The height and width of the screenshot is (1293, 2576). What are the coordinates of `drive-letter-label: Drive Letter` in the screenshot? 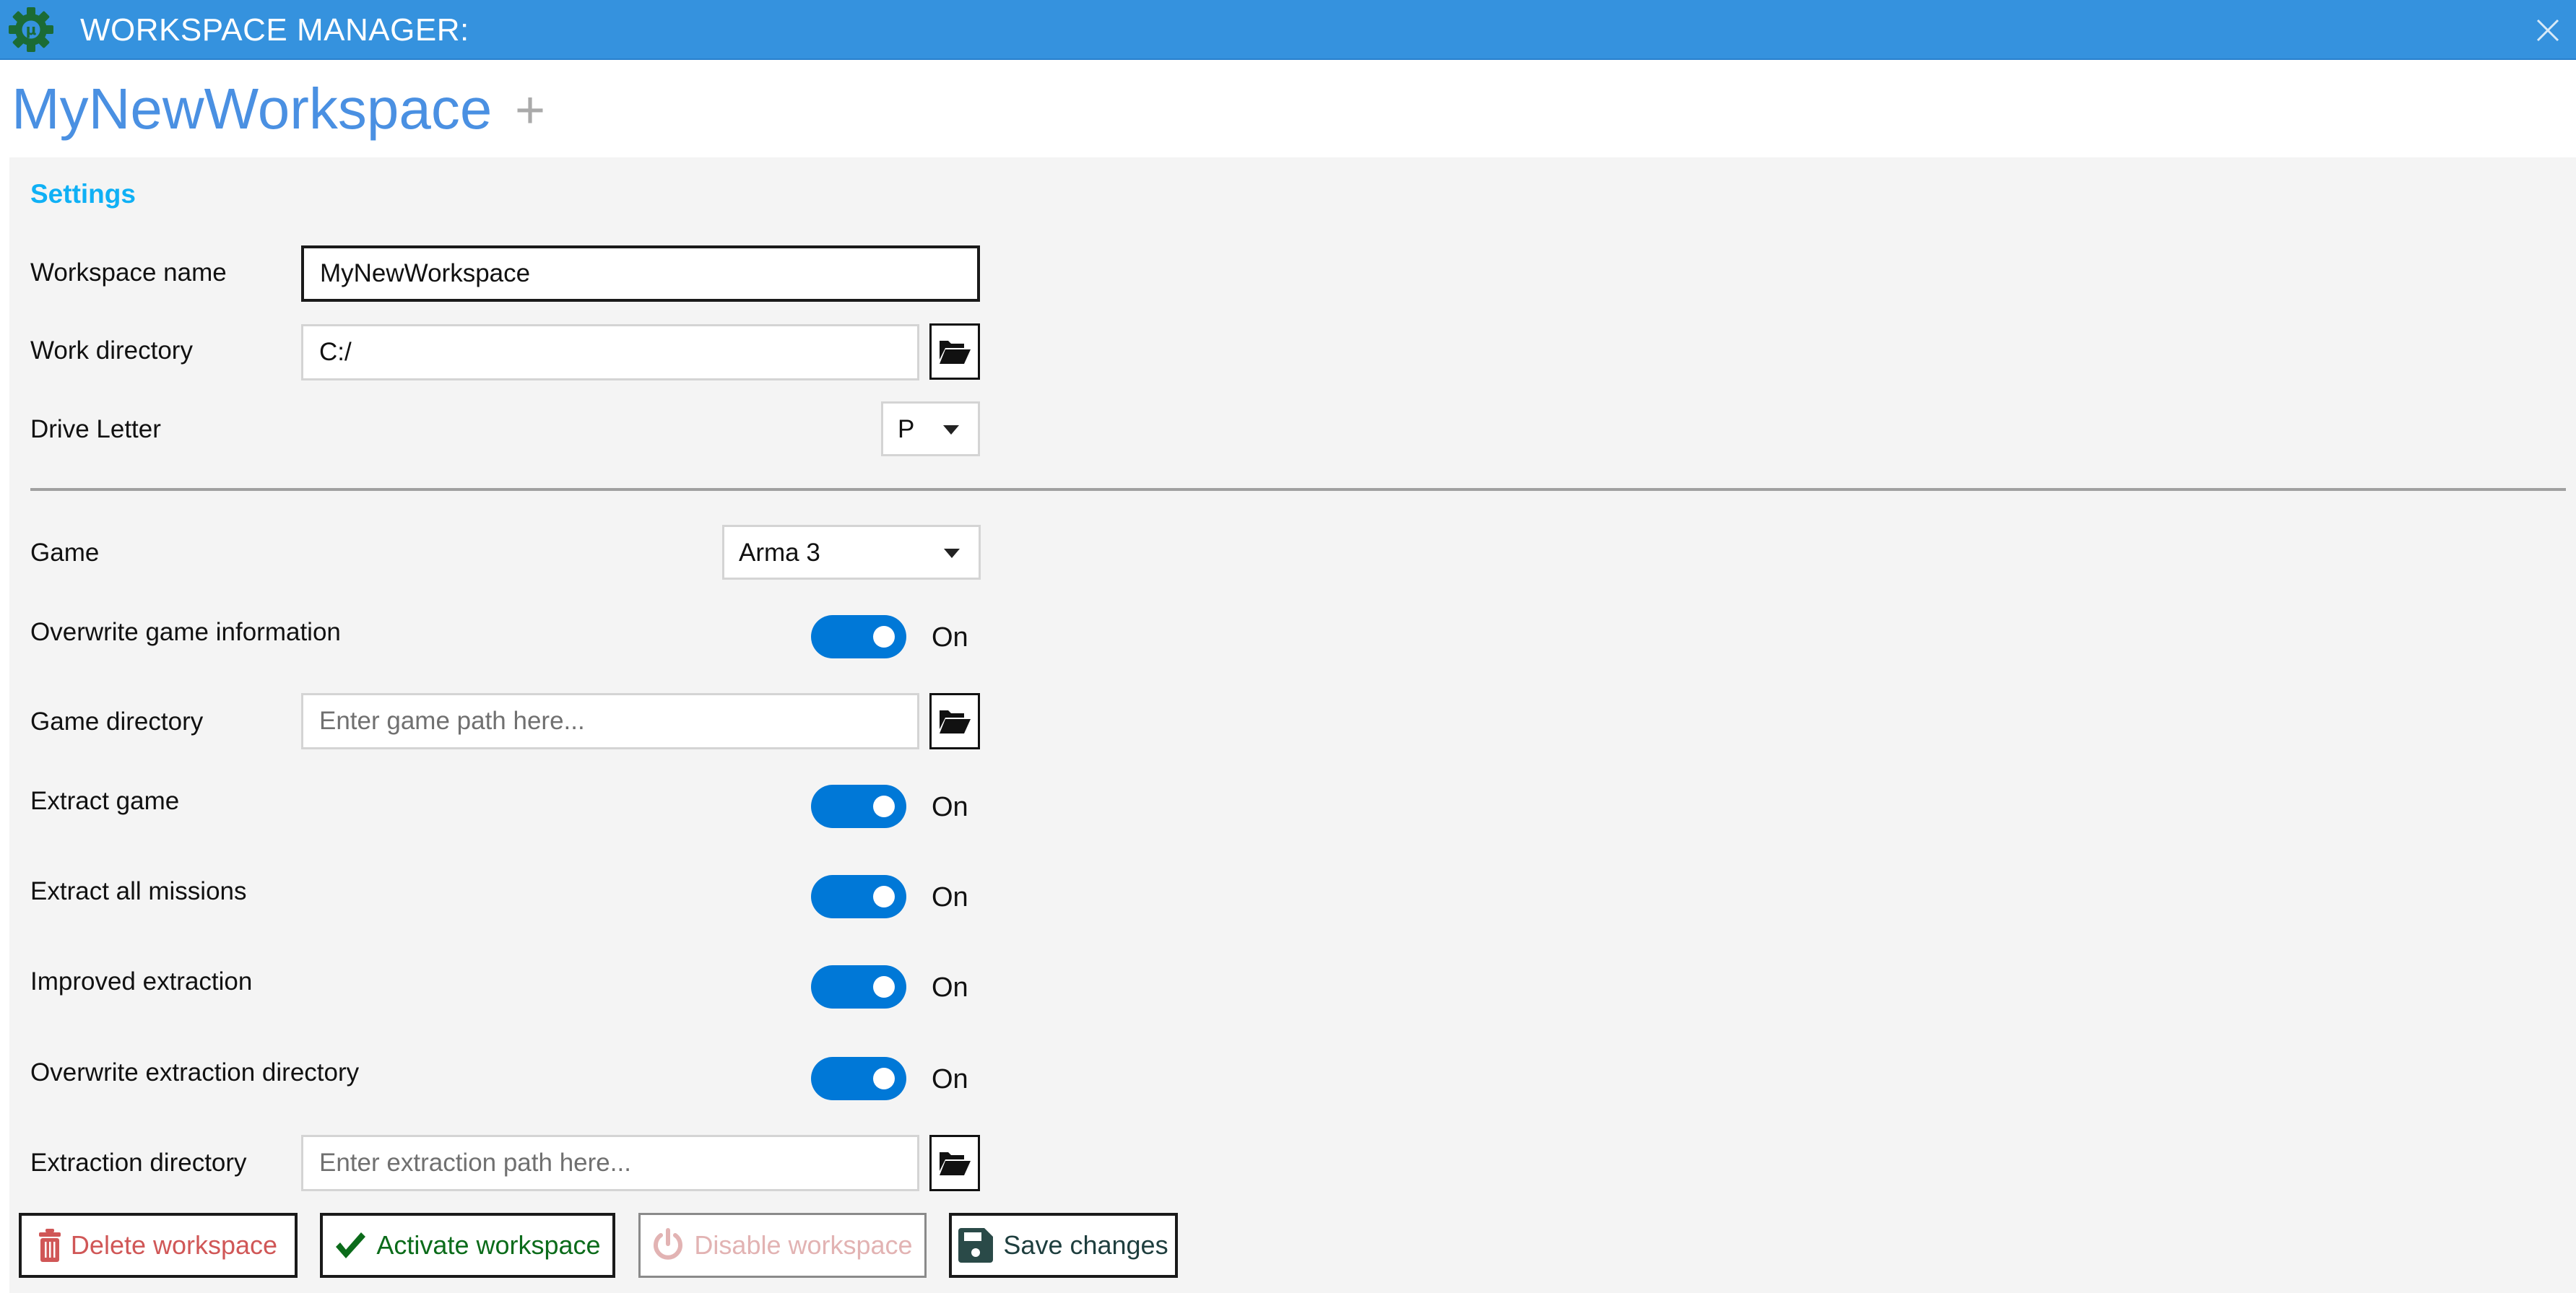 It's located at (95, 429).